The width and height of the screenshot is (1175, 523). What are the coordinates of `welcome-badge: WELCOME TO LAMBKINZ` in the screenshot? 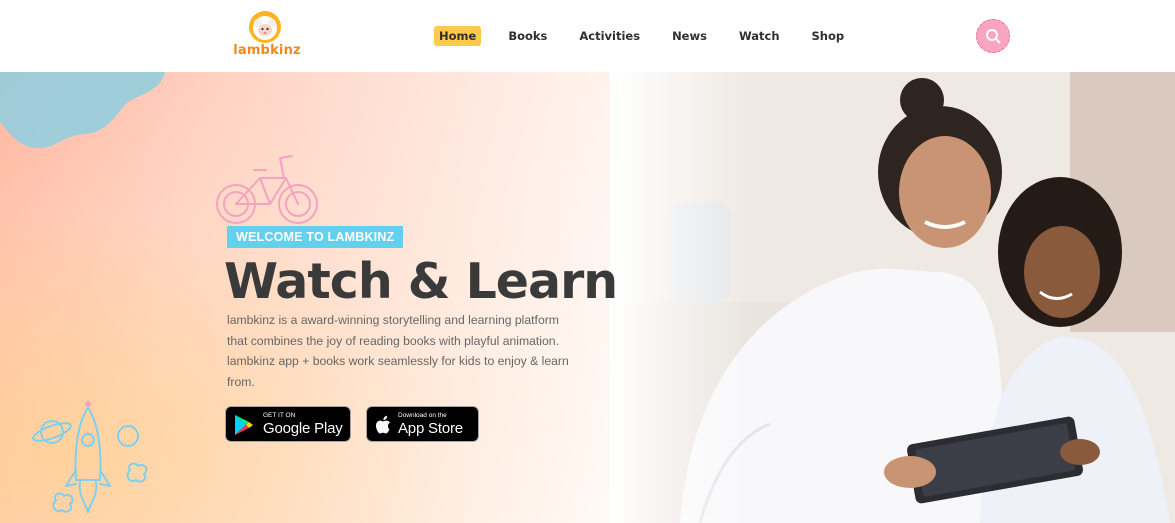 It's located at (315, 237).